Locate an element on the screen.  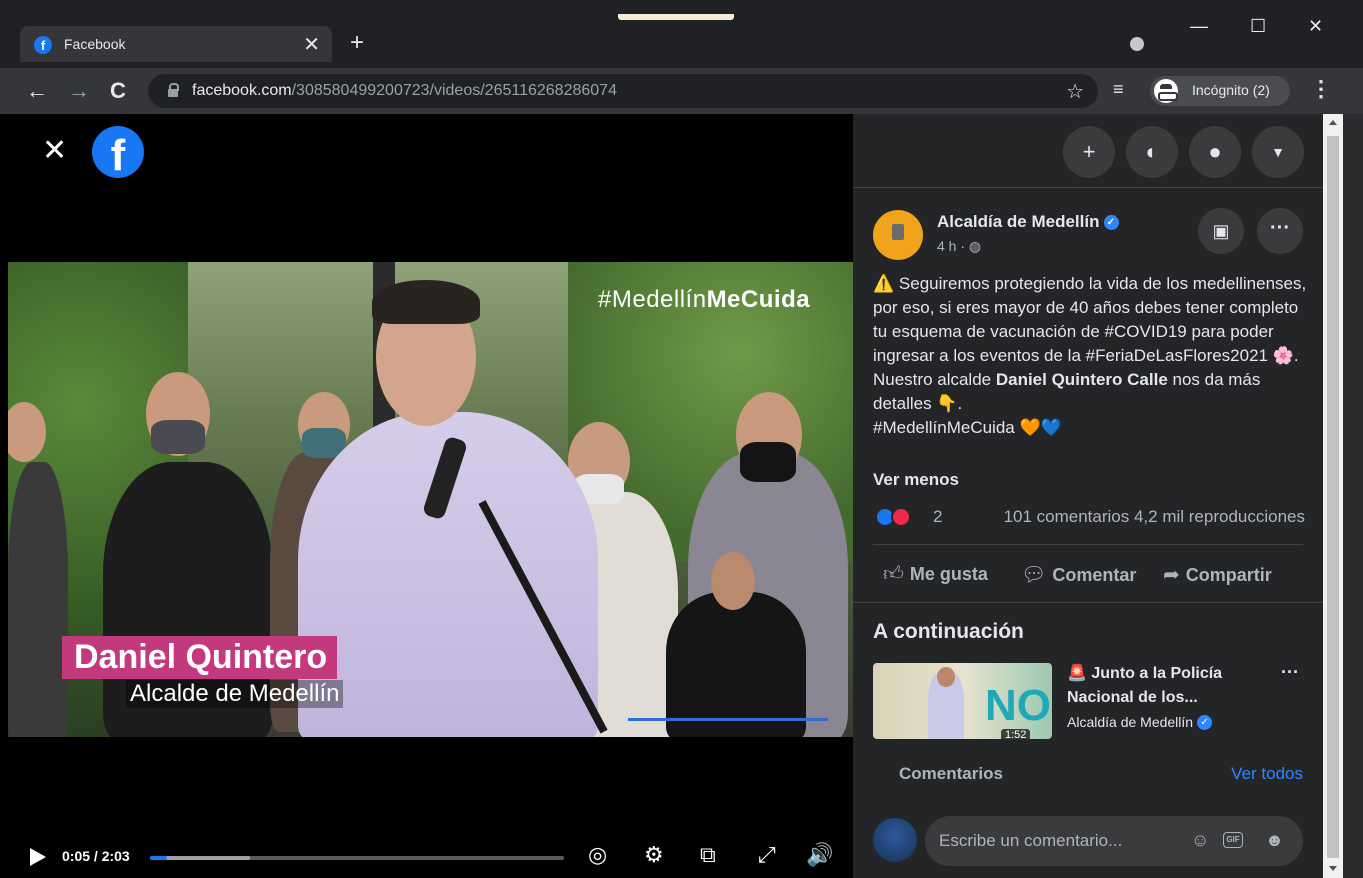
notifications-icon: ● is located at coordinates (1215, 152).